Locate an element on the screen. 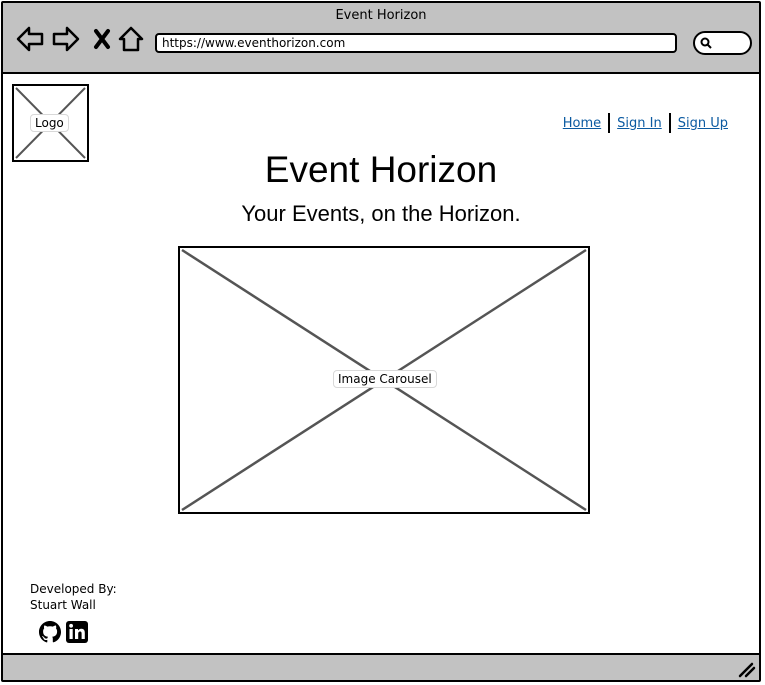  nav-link-home: Home is located at coordinates (582, 123).